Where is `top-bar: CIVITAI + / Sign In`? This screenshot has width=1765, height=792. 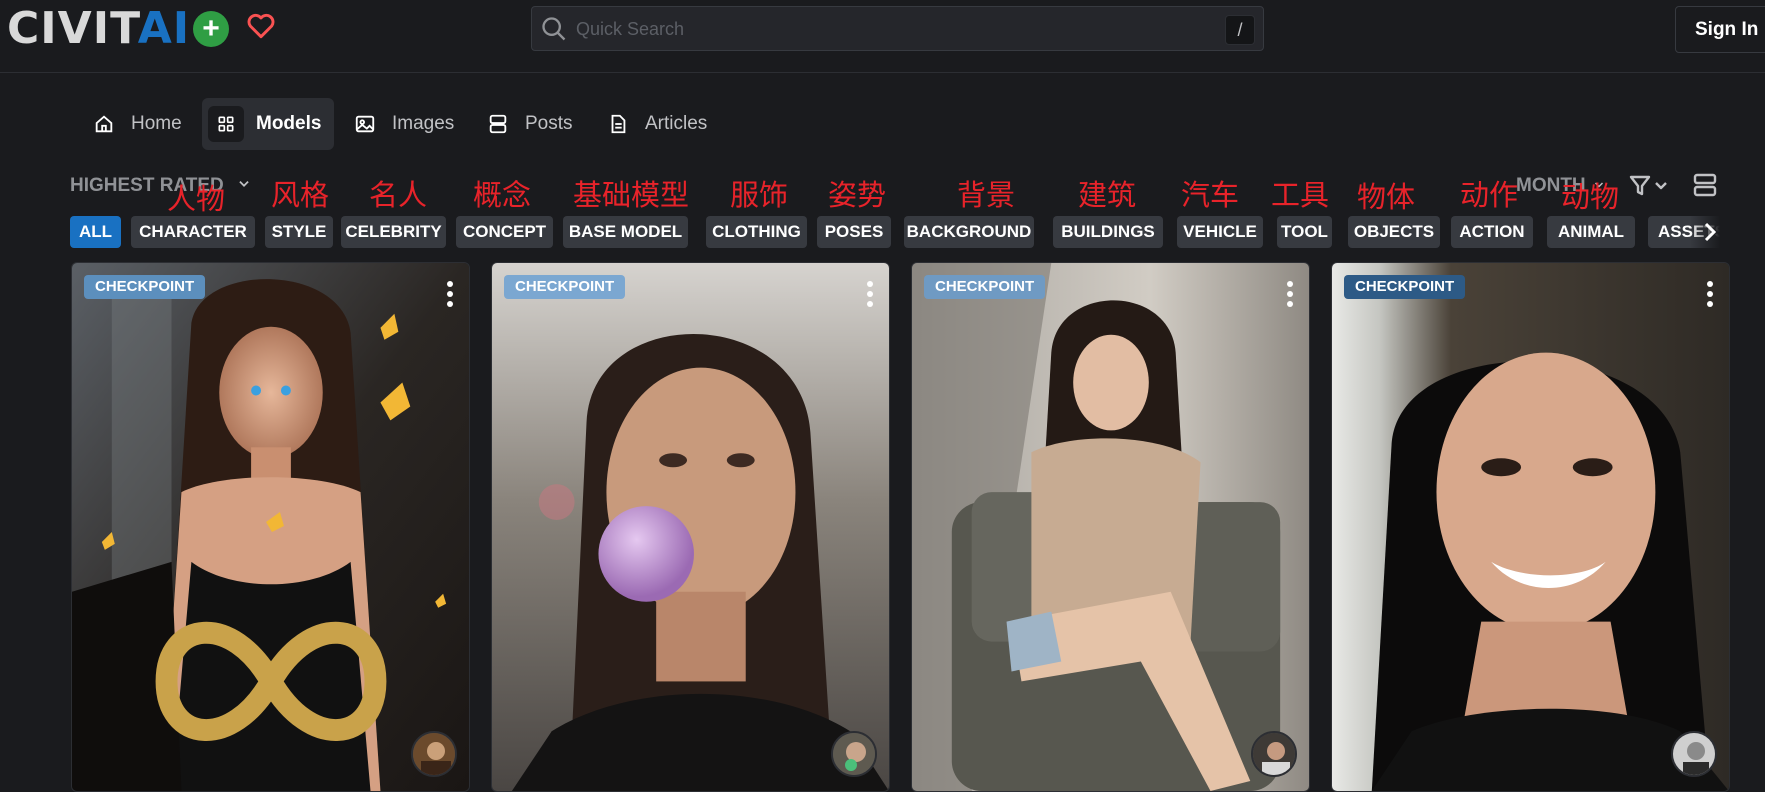
top-bar: CIVITAI + / Sign In is located at coordinates (882, 36).